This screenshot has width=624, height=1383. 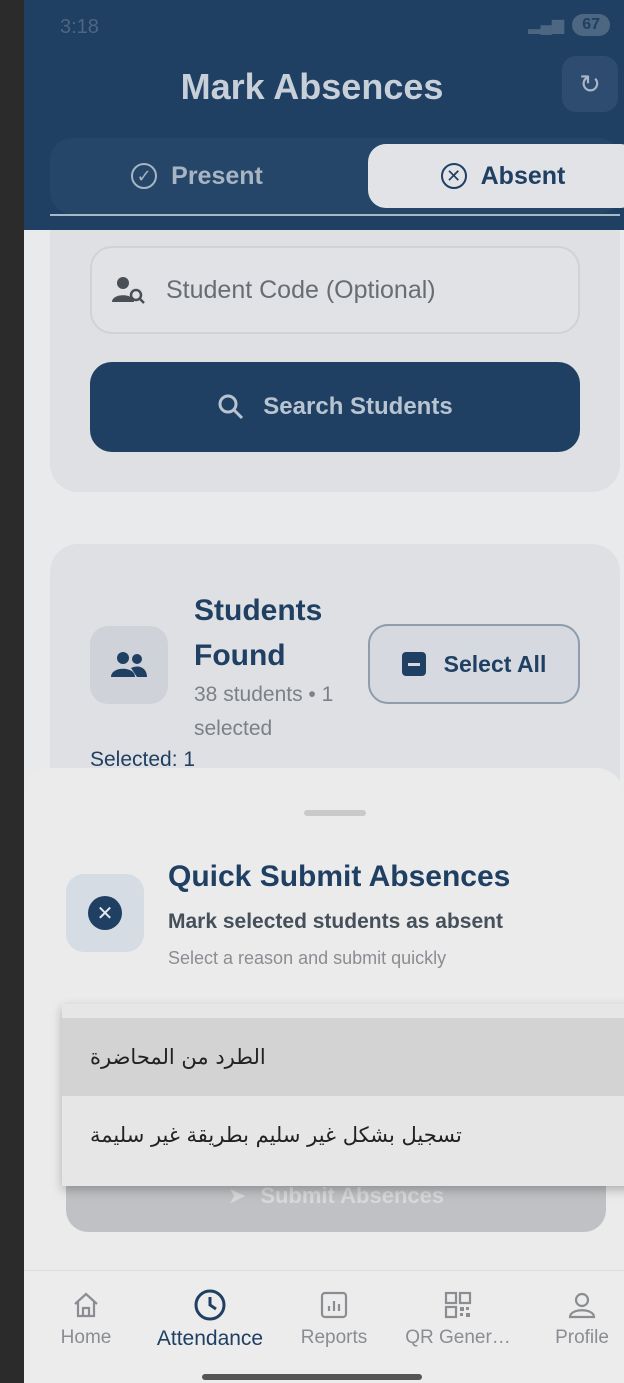 What do you see at coordinates (591, 25) in the screenshot?
I see `battery-icon: 67` at bounding box center [591, 25].